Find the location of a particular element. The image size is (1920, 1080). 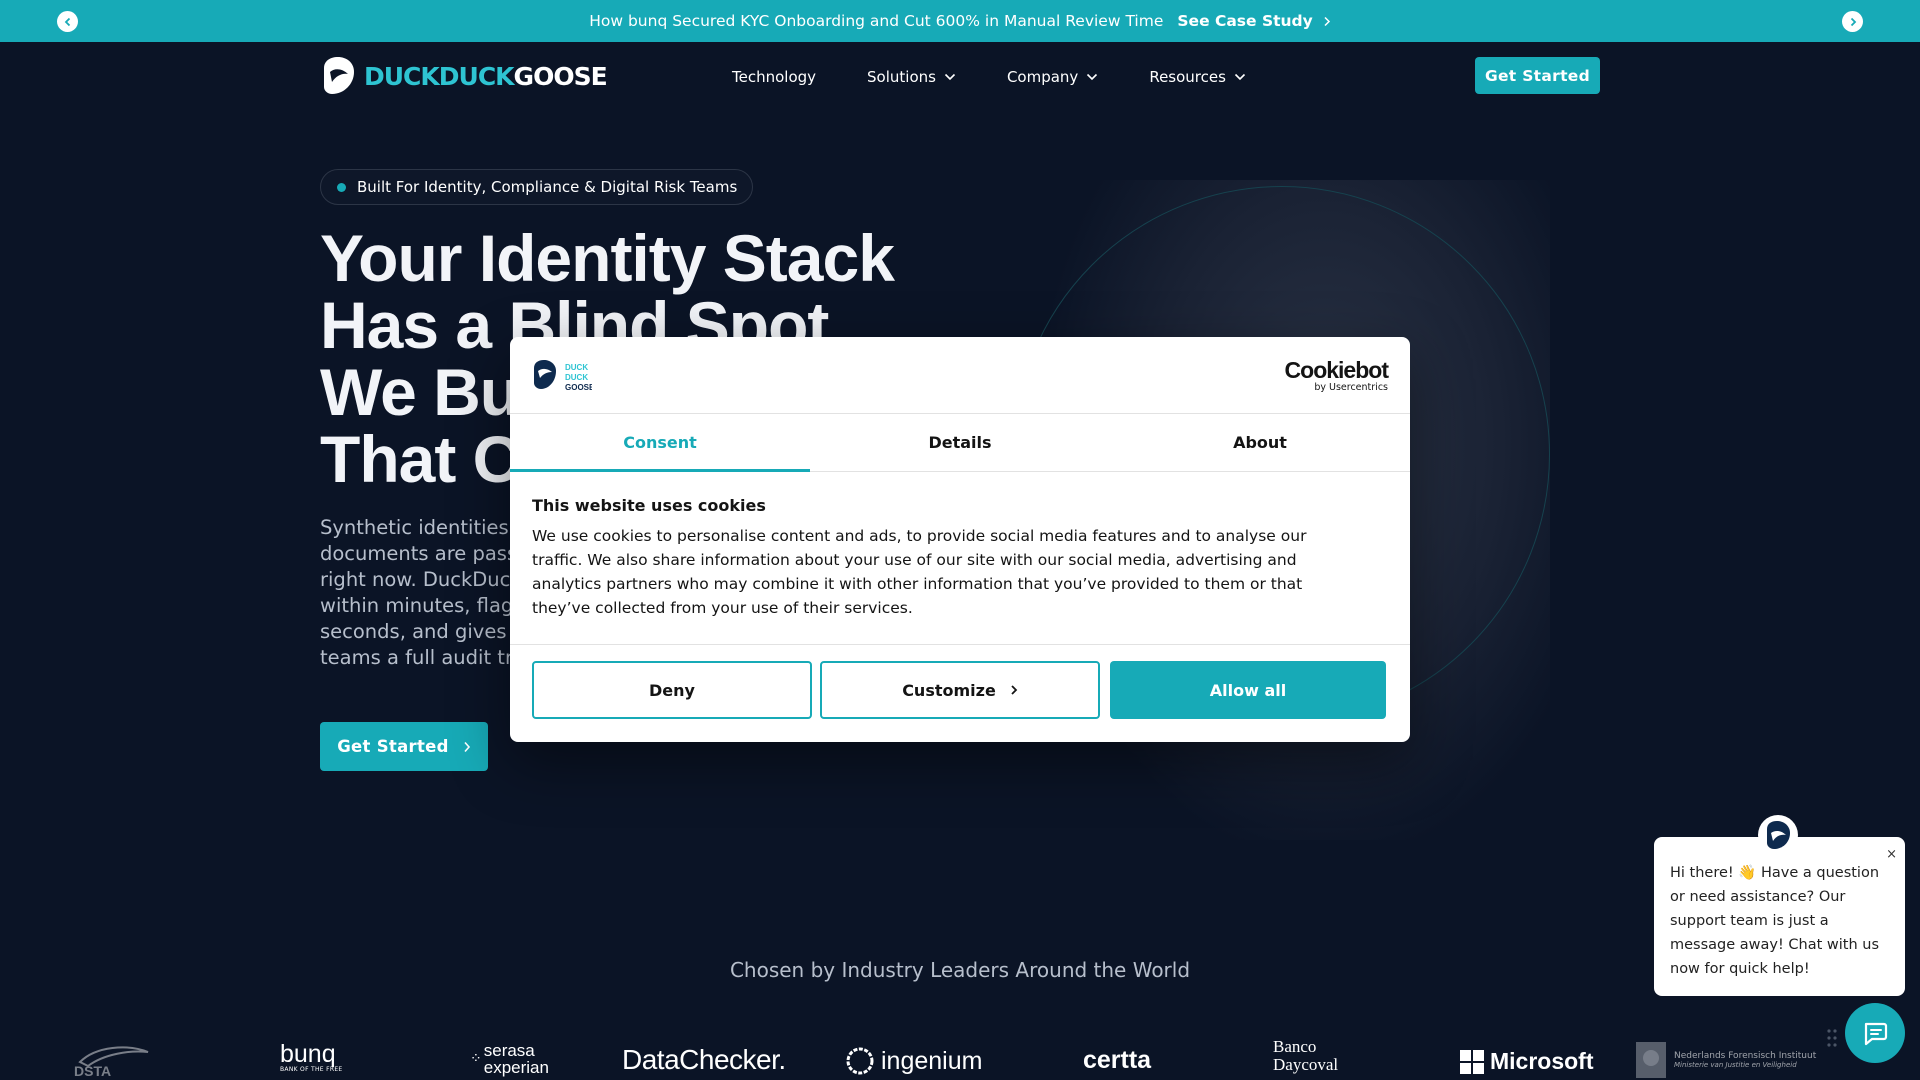

ingenium-logo-text: ingenium is located at coordinates (932, 1060).